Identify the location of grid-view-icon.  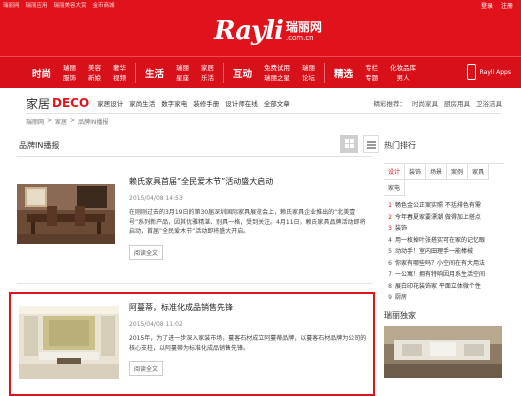
(349, 143).